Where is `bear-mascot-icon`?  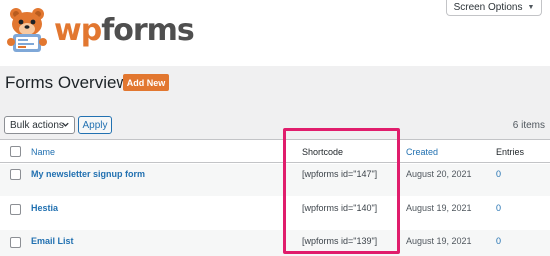
bear-mascot-icon is located at coordinates (28, 32).